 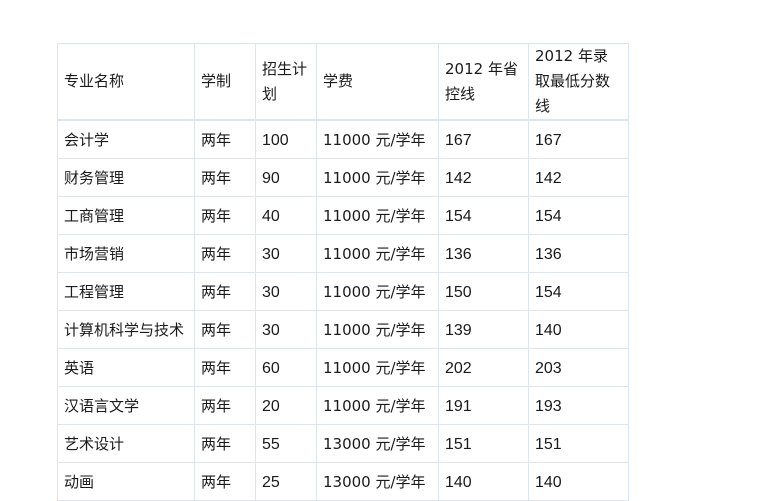 I want to click on table-row: 工商管理 两年 40 11000 元/学年 154 154, so click(x=343, y=215).